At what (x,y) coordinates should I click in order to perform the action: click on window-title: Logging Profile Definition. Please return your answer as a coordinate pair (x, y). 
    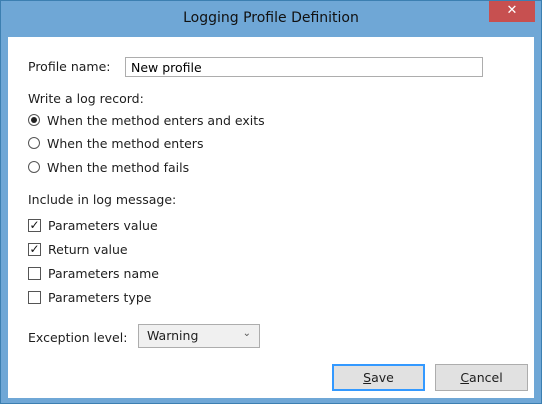
    Looking at the image, I should click on (271, 18).